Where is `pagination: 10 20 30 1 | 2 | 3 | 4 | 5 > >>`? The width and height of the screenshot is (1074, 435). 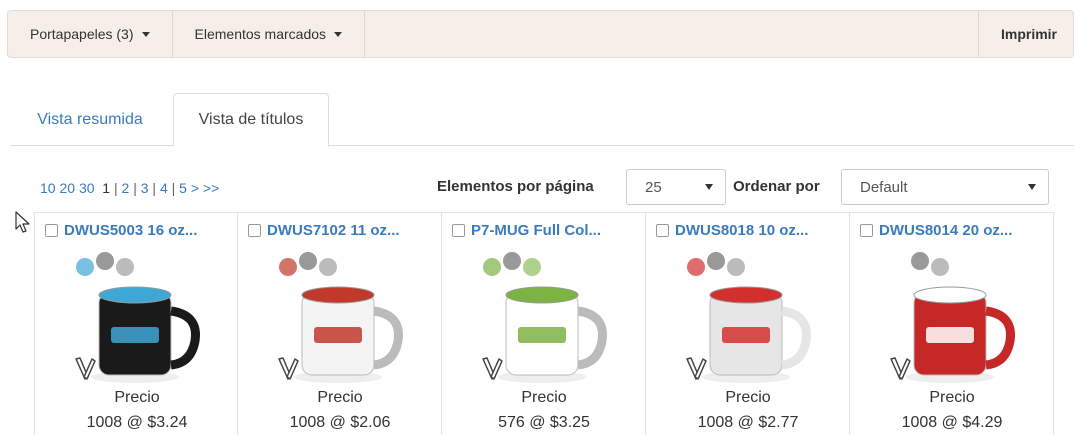 pagination: 10 20 30 1 | 2 | 3 | 4 | 5 > >> is located at coordinates (130, 188).